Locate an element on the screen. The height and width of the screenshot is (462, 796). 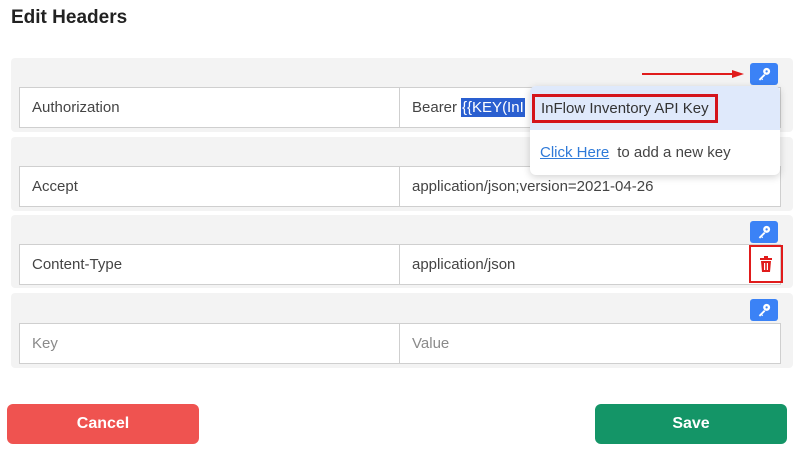
trash-icon is located at coordinates (766, 264).